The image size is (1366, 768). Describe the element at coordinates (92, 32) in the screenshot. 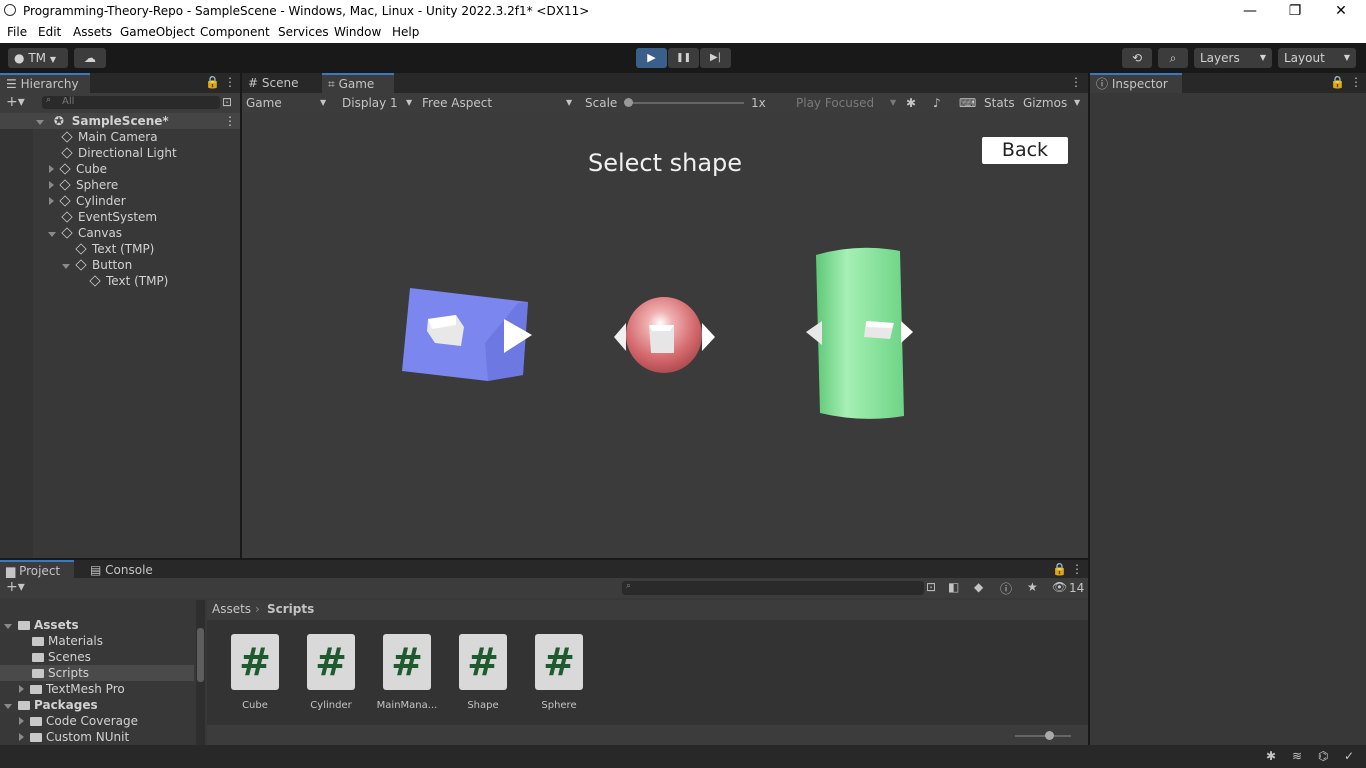

I see `menu-assets: Assets` at that location.